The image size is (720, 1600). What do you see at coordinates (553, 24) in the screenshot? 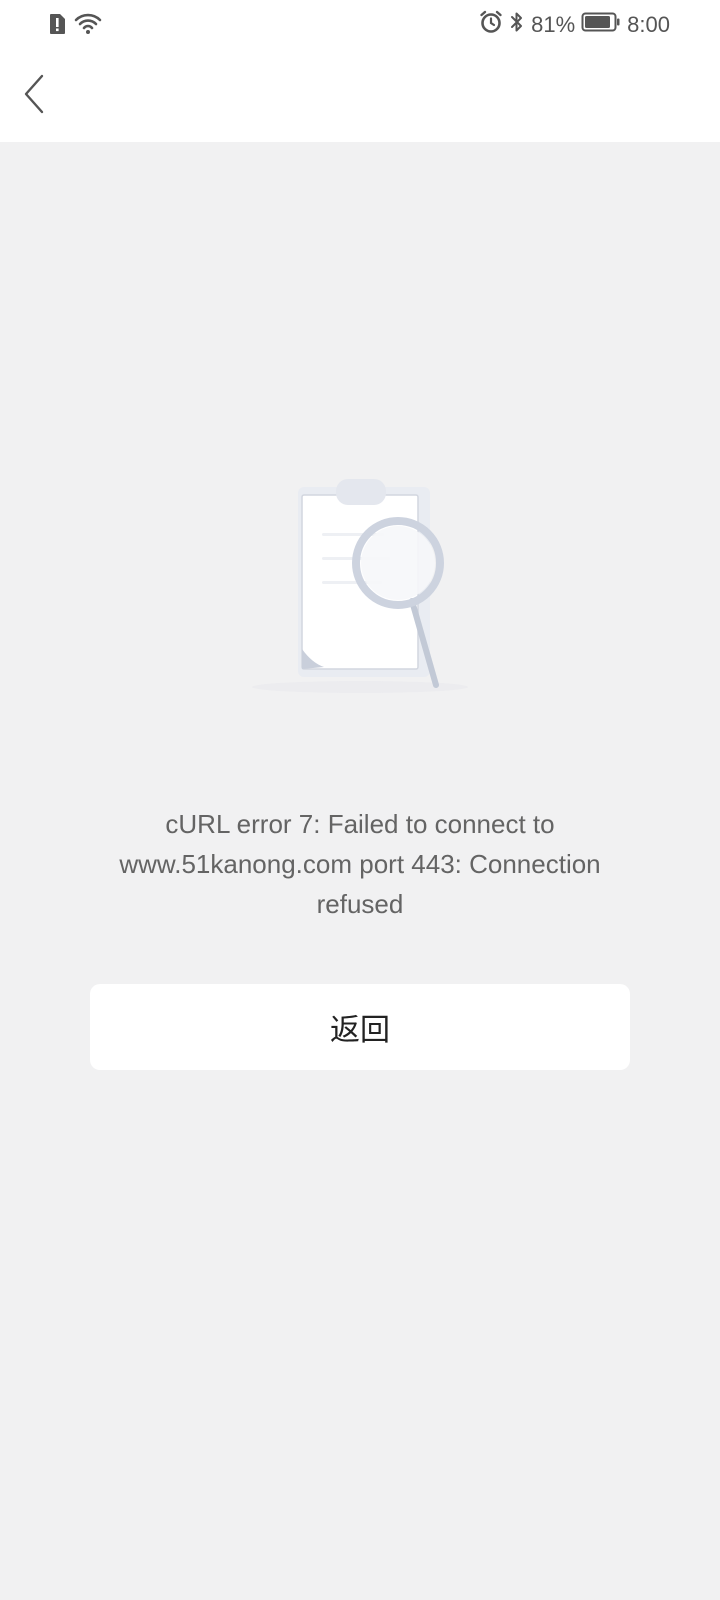
I see `battery-percent: 81%` at bounding box center [553, 24].